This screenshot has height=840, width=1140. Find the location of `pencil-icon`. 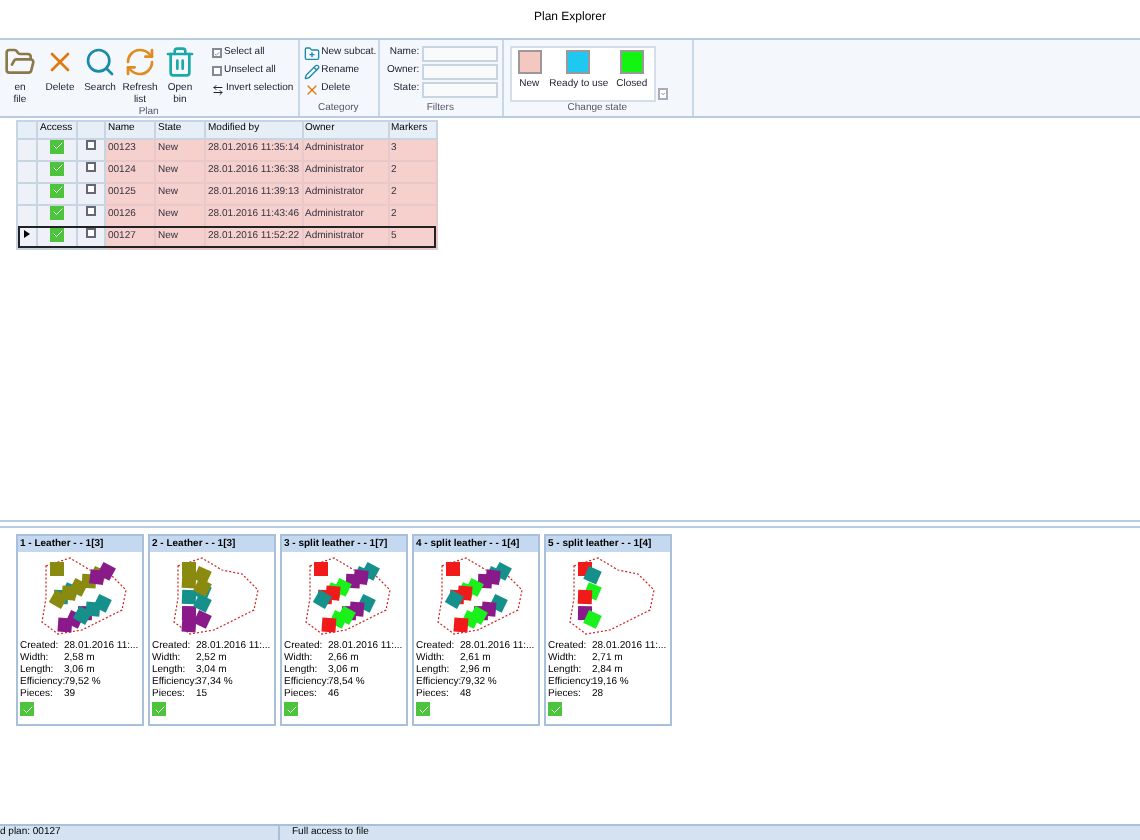

pencil-icon is located at coordinates (311, 71).